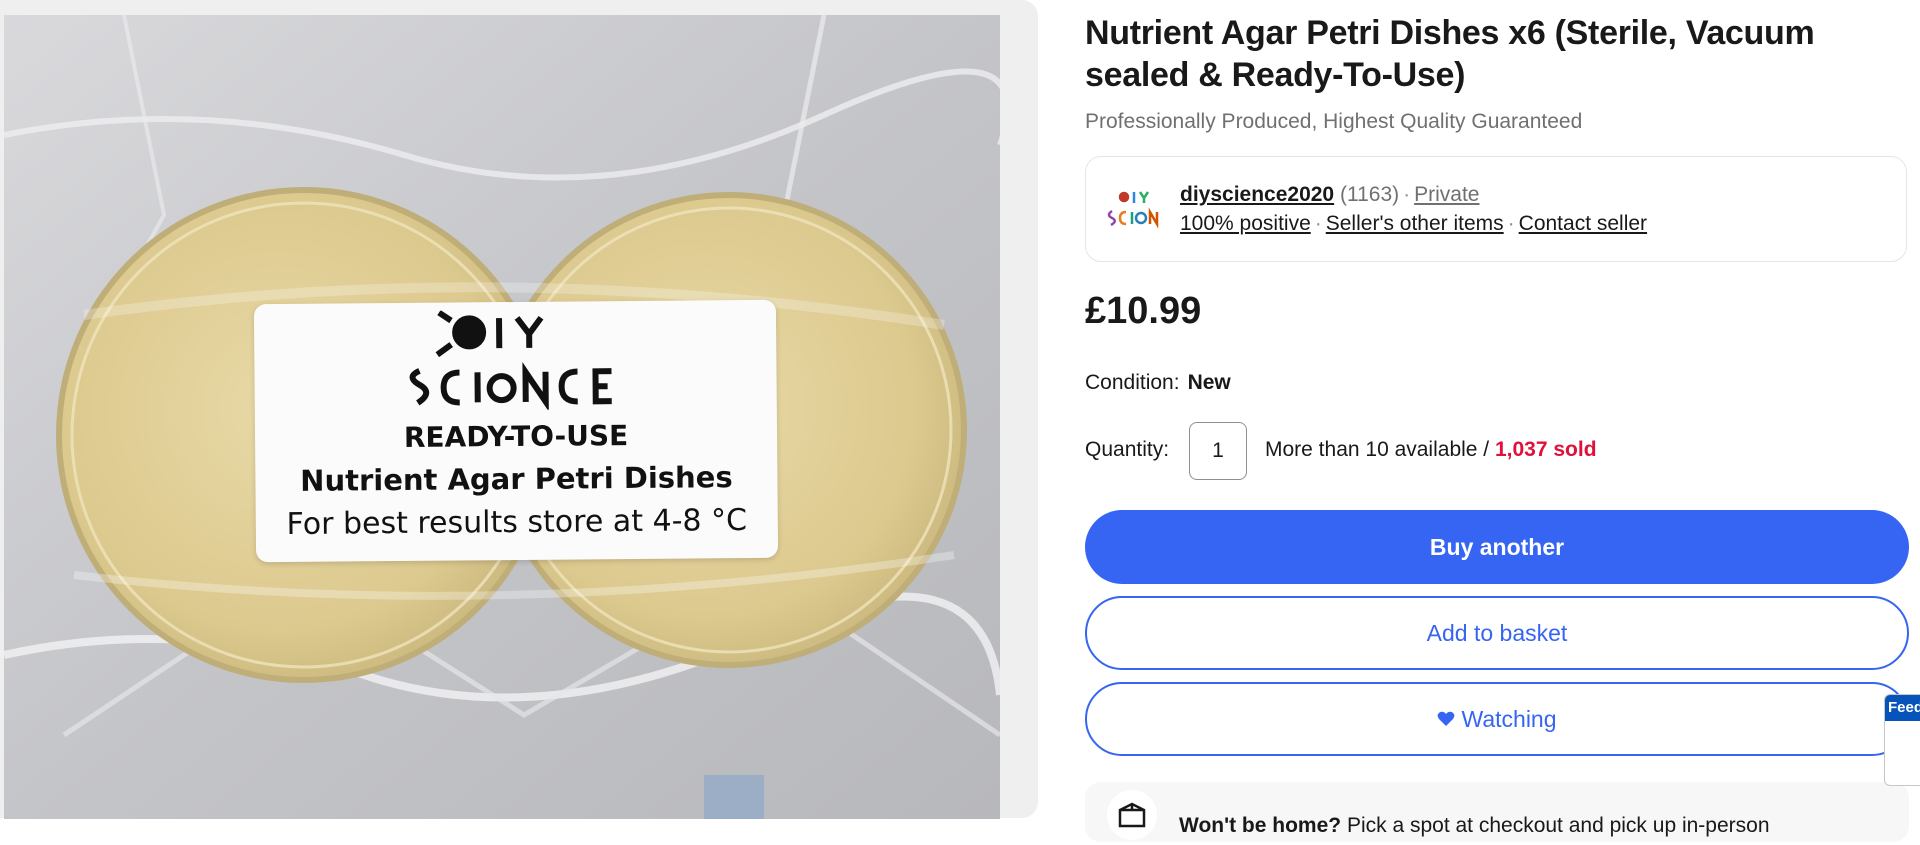 The height and width of the screenshot is (845, 1920). What do you see at coordinates (1143, 311) in the screenshot?
I see `item-price: £10.99` at bounding box center [1143, 311].